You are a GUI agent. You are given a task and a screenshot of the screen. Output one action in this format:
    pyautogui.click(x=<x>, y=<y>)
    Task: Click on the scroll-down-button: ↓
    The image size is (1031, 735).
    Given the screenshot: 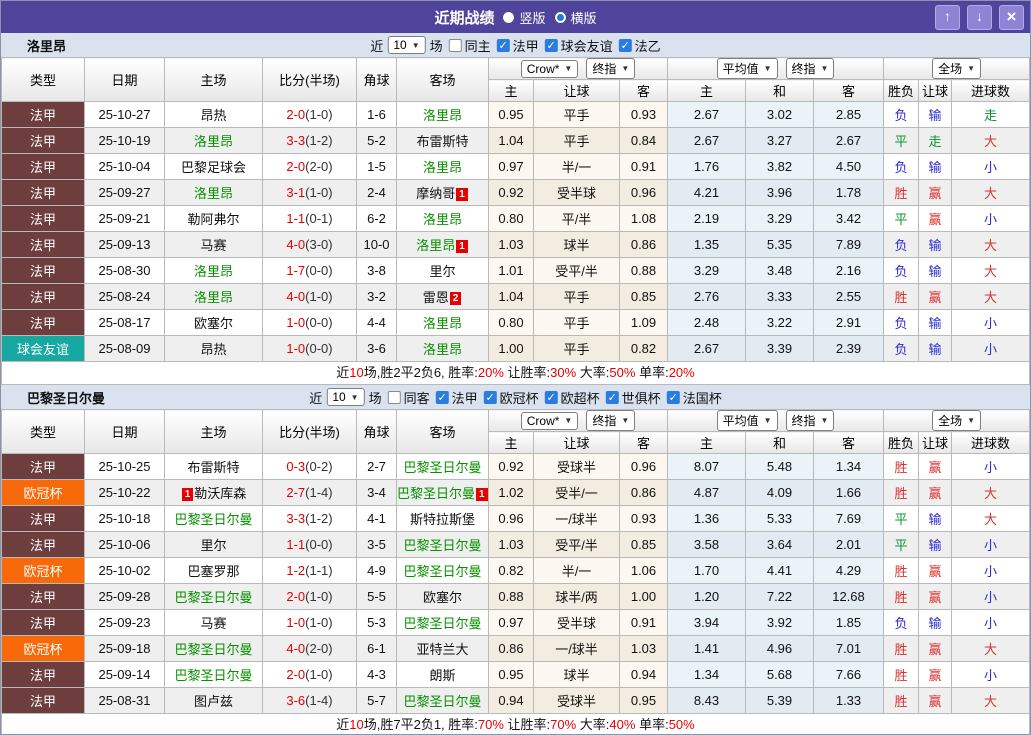 What is the action you would take?
    pyautogui.click(x=979, y=17)
    